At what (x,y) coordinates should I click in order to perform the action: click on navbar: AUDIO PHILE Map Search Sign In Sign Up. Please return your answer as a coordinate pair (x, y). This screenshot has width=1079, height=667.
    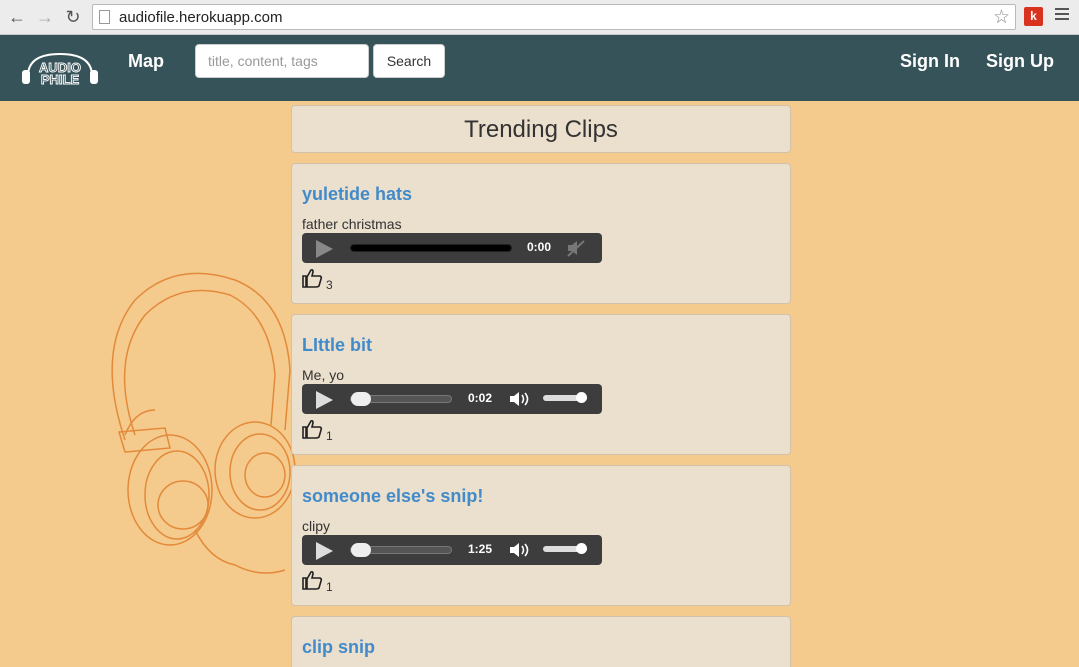
    Looking at the image, I should click on (539, 68).